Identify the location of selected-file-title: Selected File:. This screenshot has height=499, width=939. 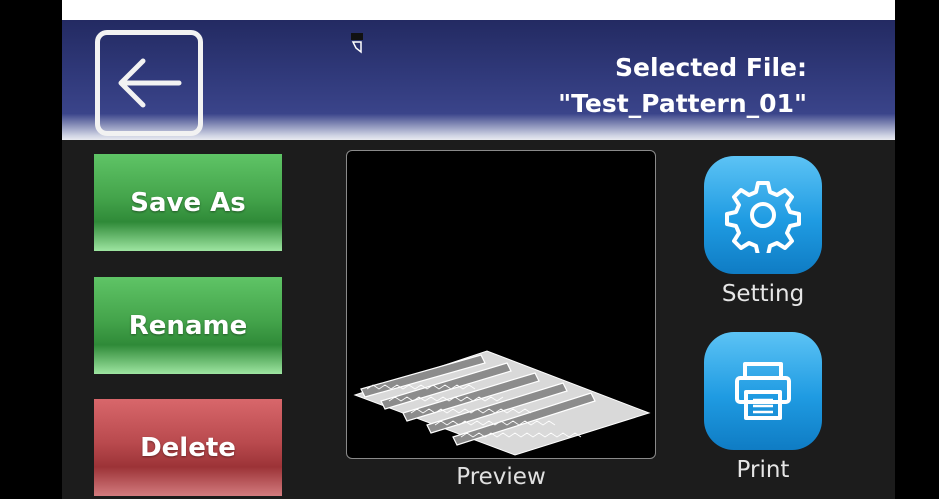
(711, 67).